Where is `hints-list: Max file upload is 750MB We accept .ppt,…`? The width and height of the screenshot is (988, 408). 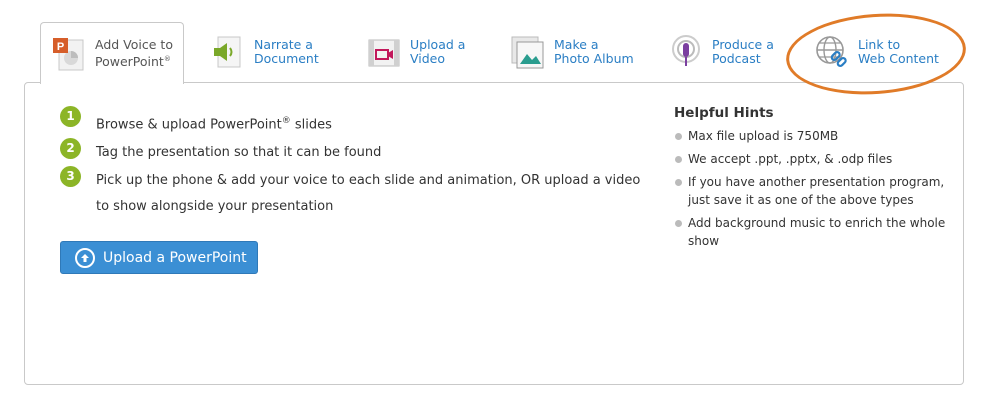
hints-list: Max file upload is 750MB We accept .ppt,… is located at coordinates (816, 188).